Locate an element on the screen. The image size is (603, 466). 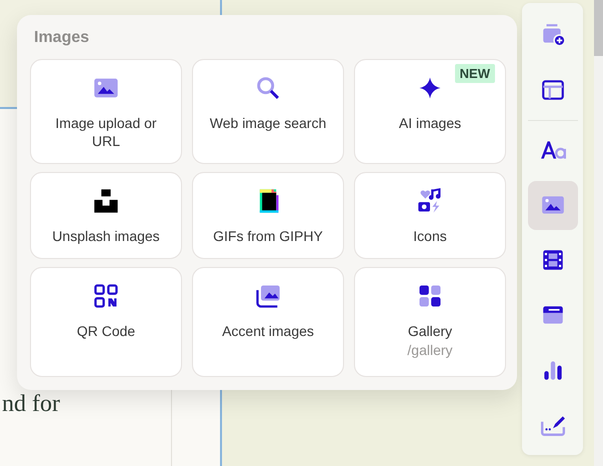
document-text: nd for is located at coordinates (31, 404).